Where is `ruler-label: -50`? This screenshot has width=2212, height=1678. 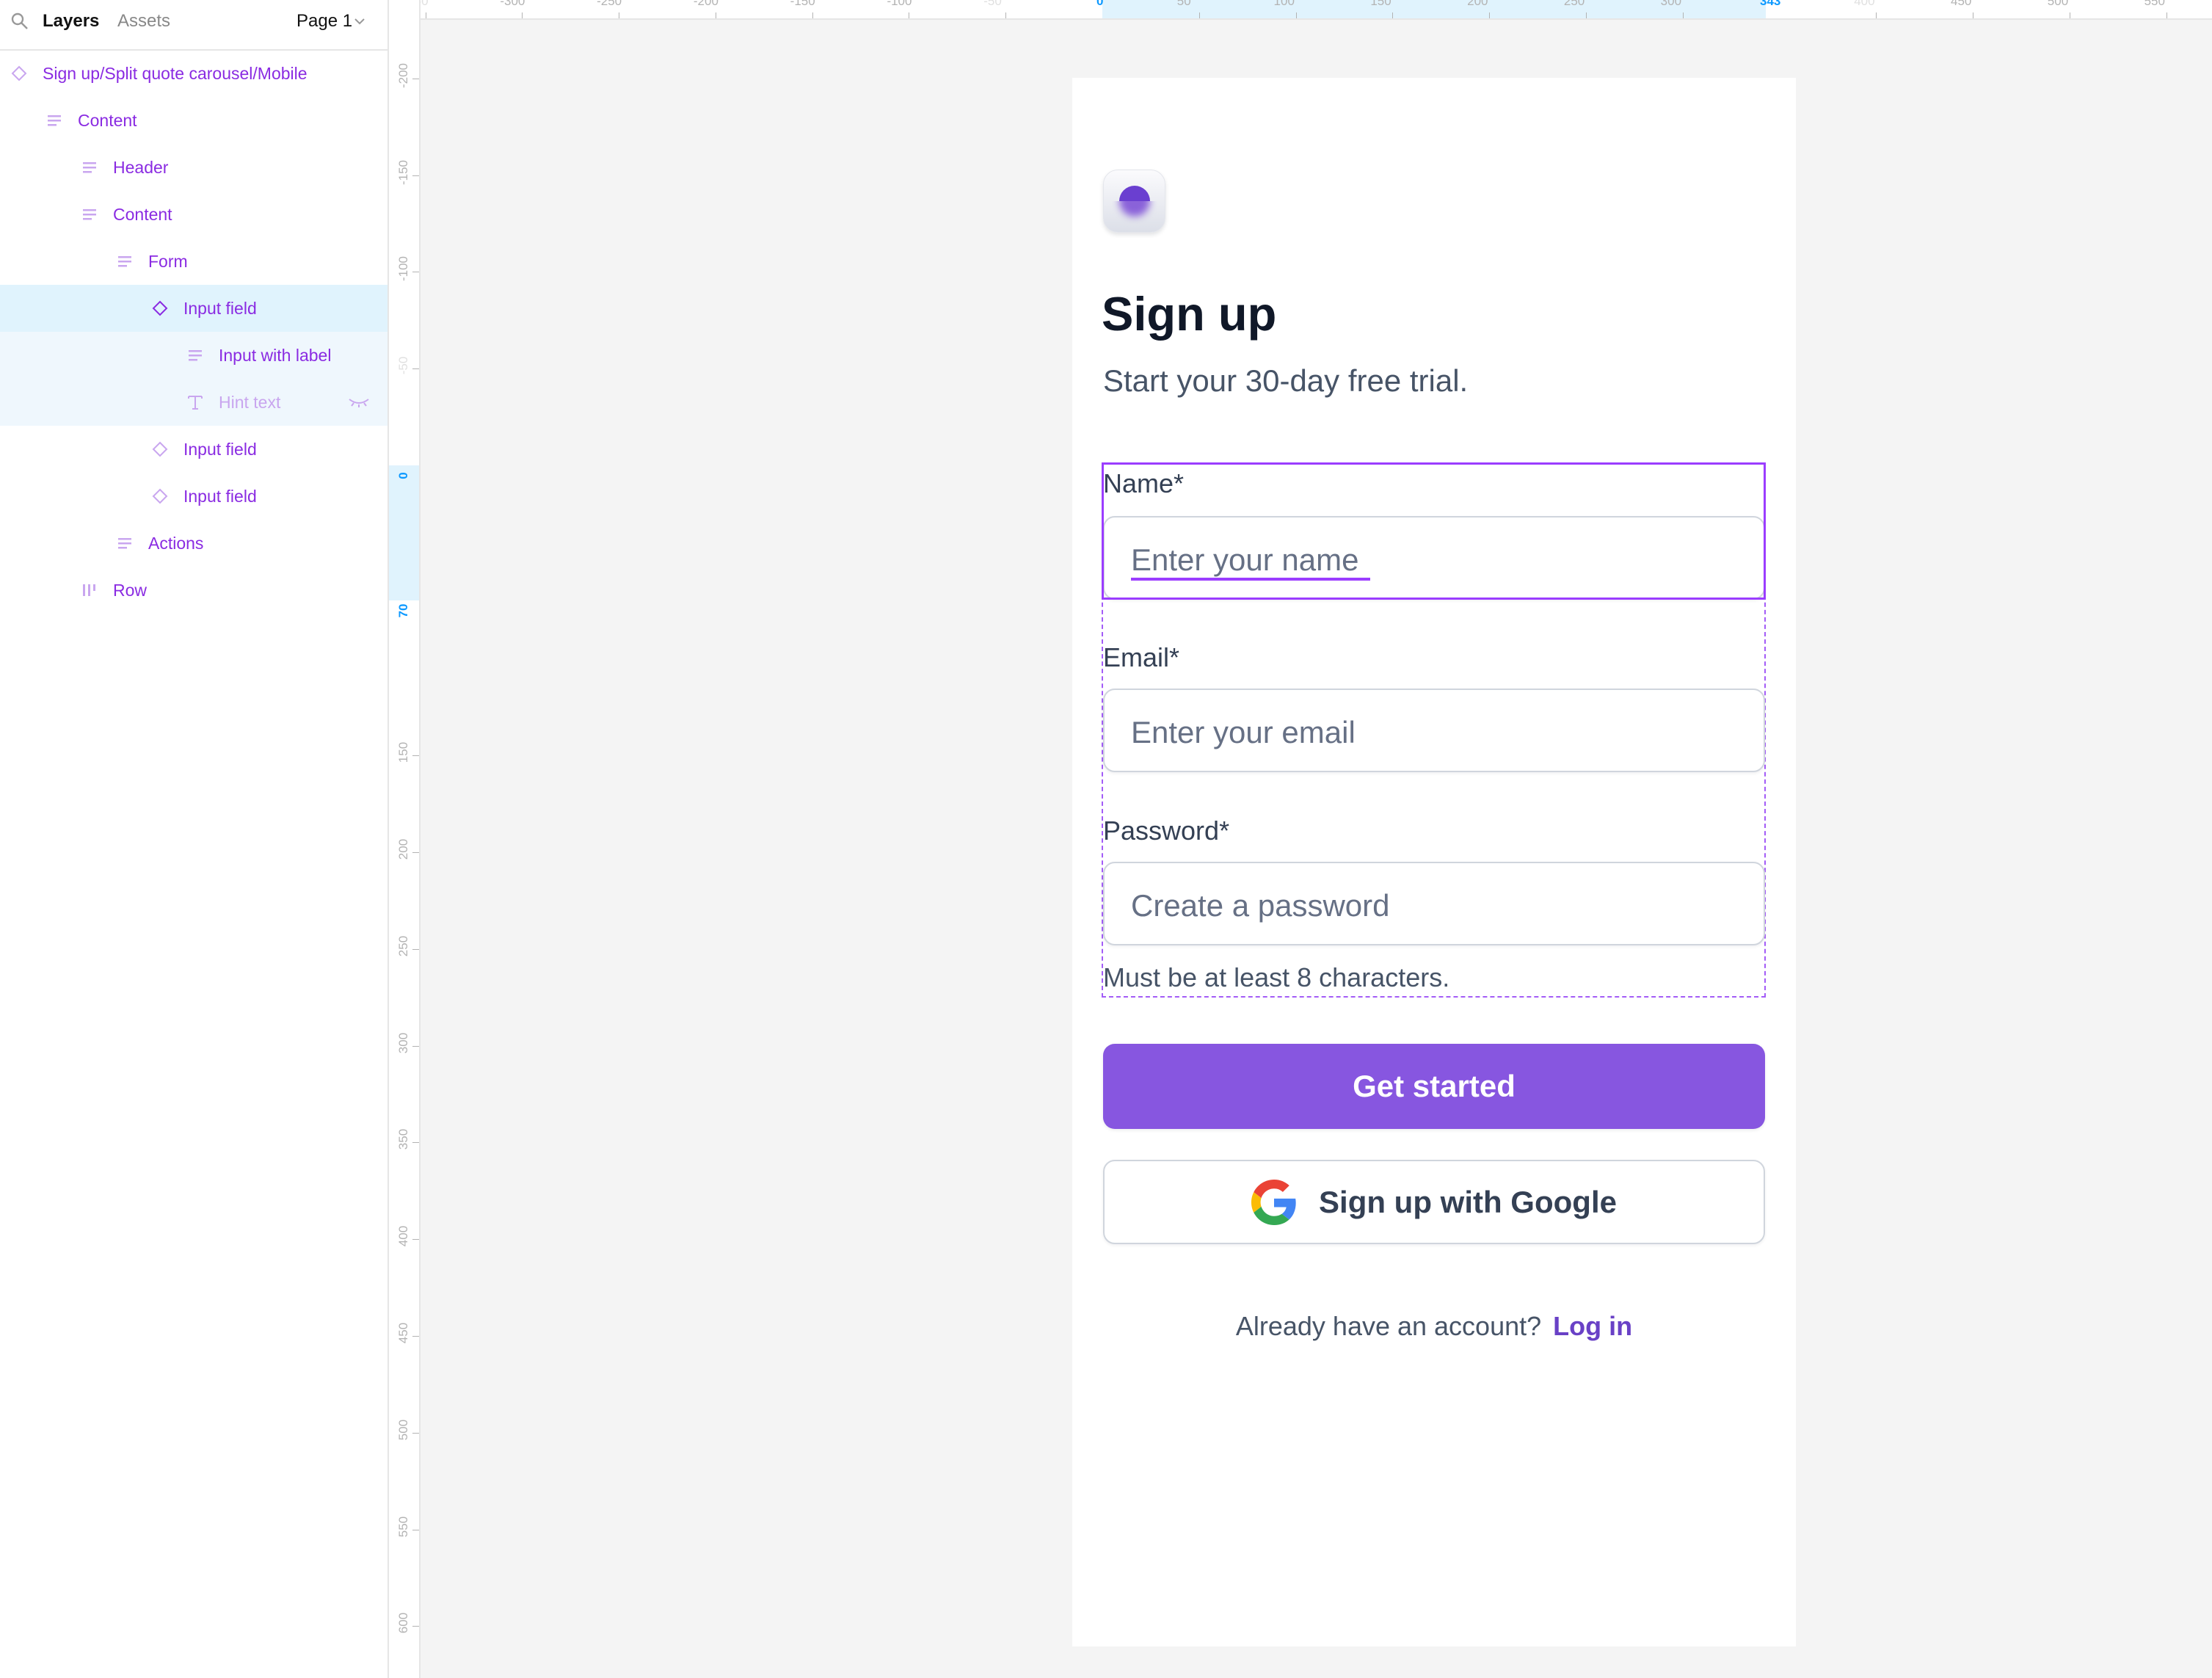
ruler-label: -50 is located at coordinates (403, 365).